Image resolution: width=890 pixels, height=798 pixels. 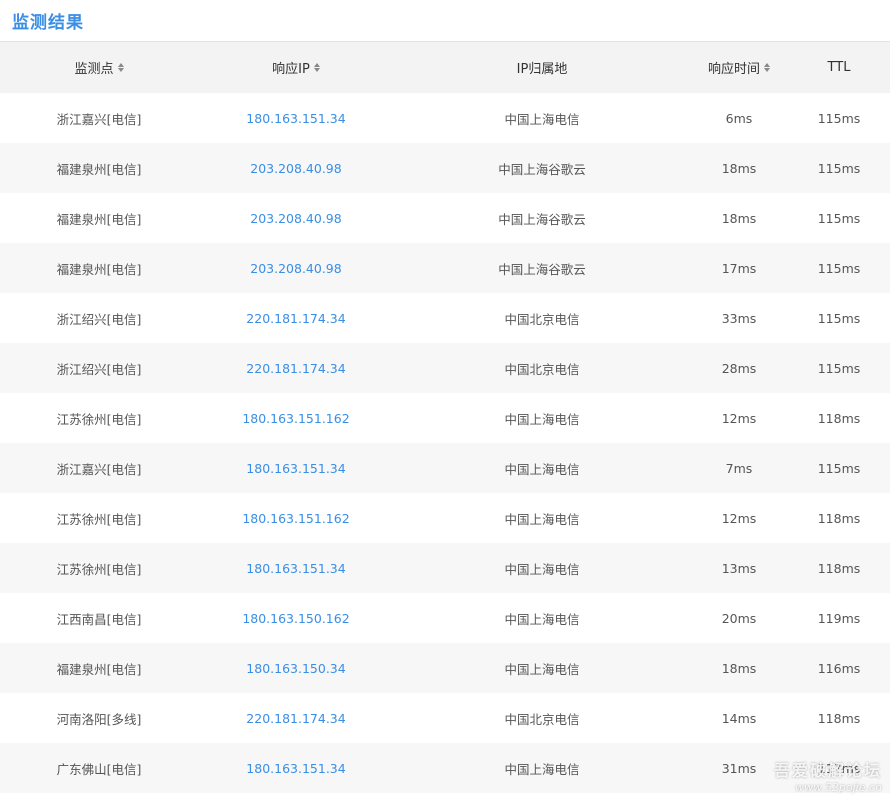 I want to click on cell-ttl: 119ms, so click(x=839, y=618).